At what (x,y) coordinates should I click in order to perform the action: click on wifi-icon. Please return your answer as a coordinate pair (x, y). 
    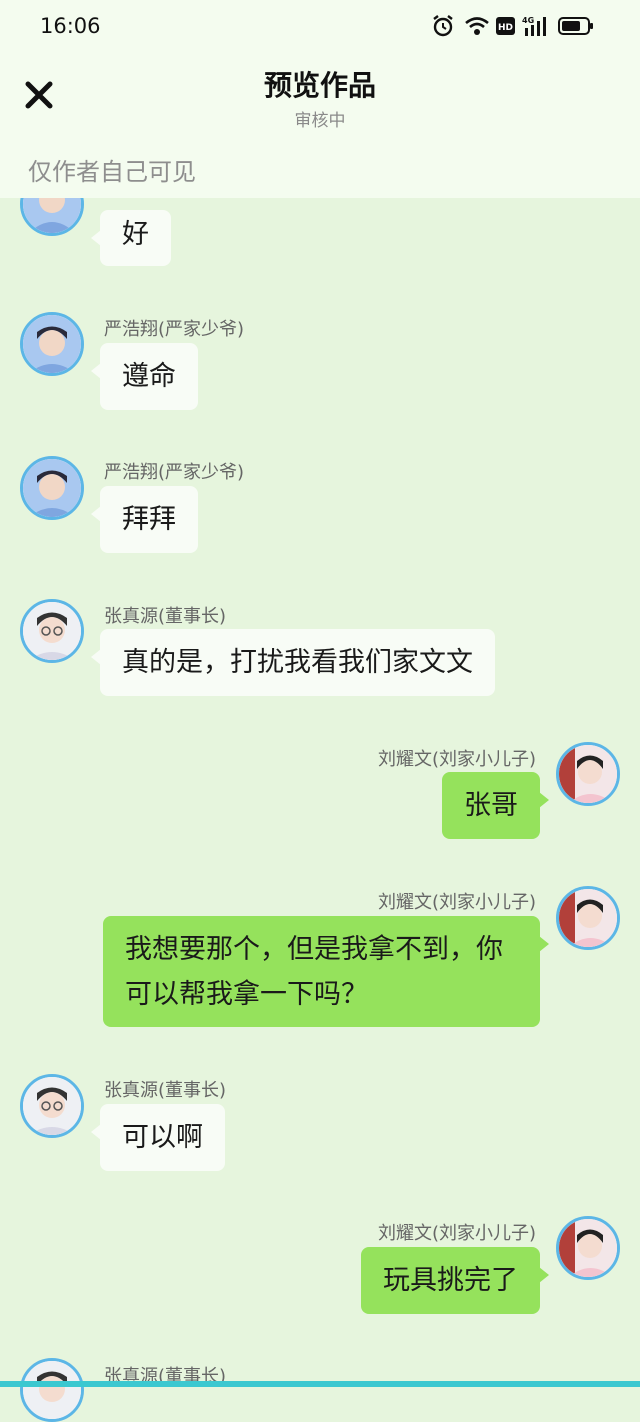
    Looking at the image, I should click on (477, 28).